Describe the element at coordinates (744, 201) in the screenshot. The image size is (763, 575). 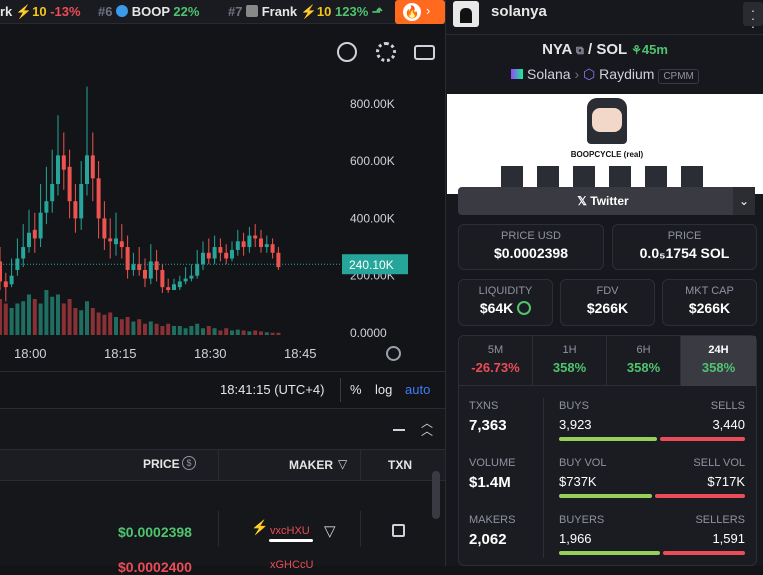
I see `chevron-down-icon: ⌄` at that location.